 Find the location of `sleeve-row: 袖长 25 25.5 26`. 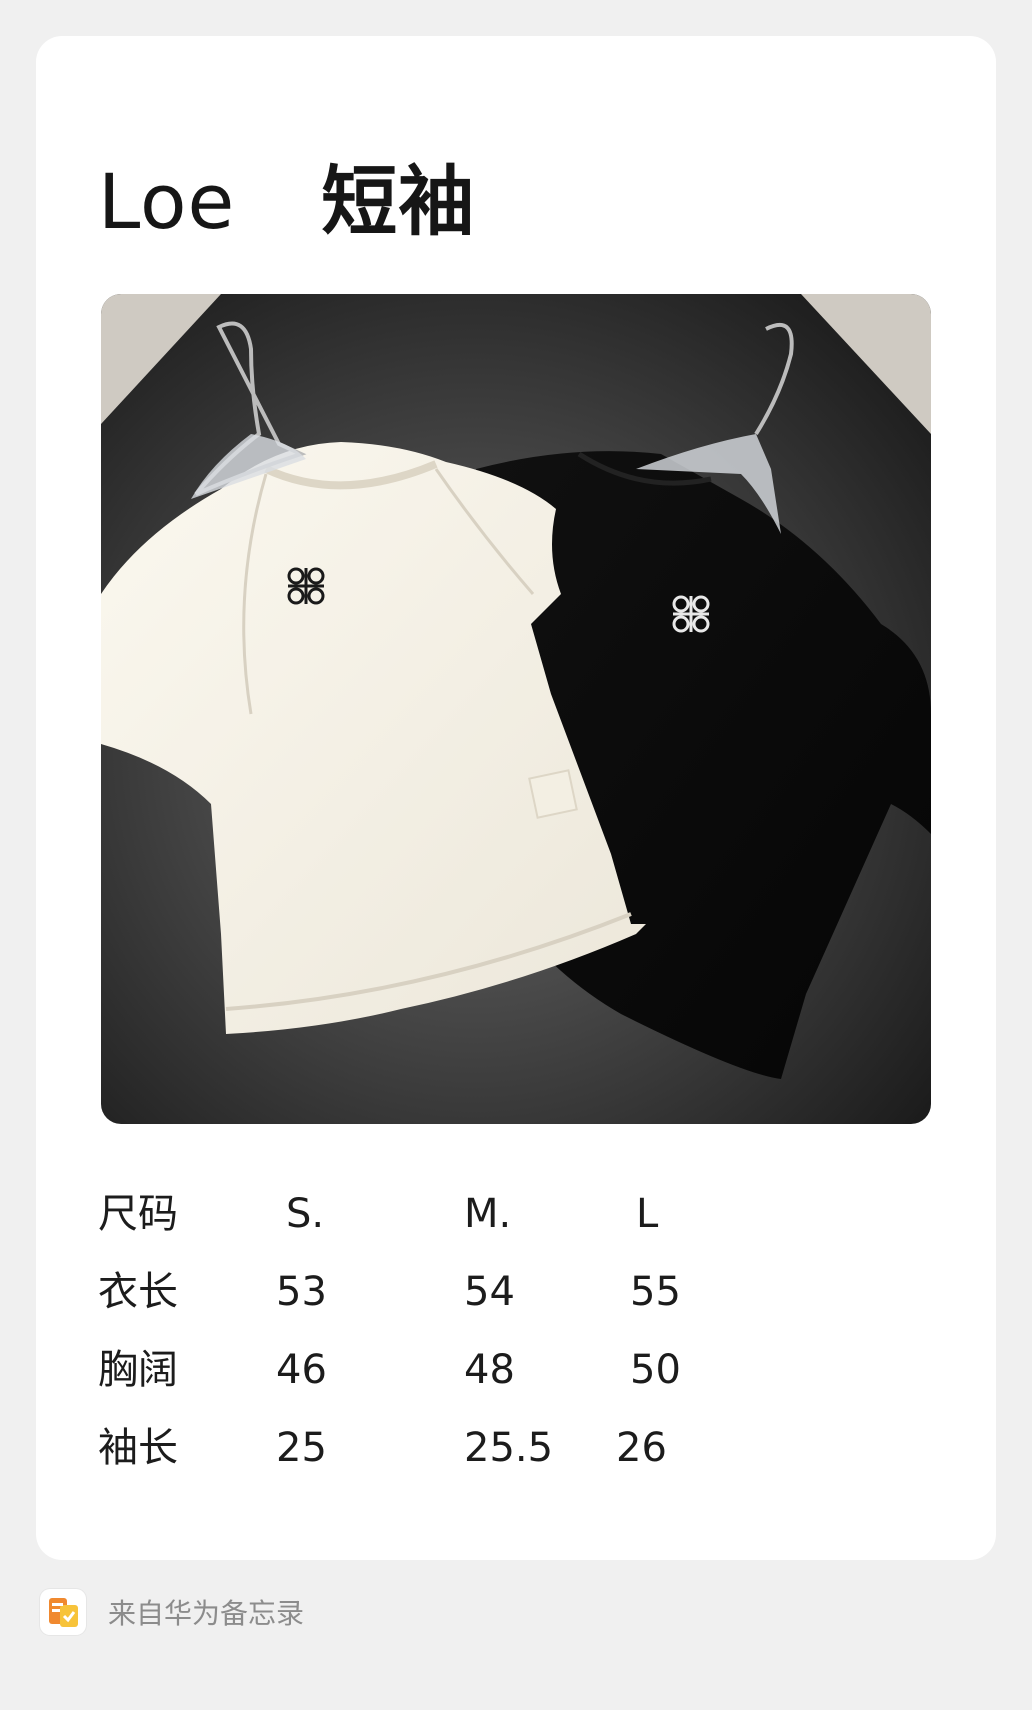

sleeve-row: 袖长 25 25.5 26 is located at coordinates (448, 1463).